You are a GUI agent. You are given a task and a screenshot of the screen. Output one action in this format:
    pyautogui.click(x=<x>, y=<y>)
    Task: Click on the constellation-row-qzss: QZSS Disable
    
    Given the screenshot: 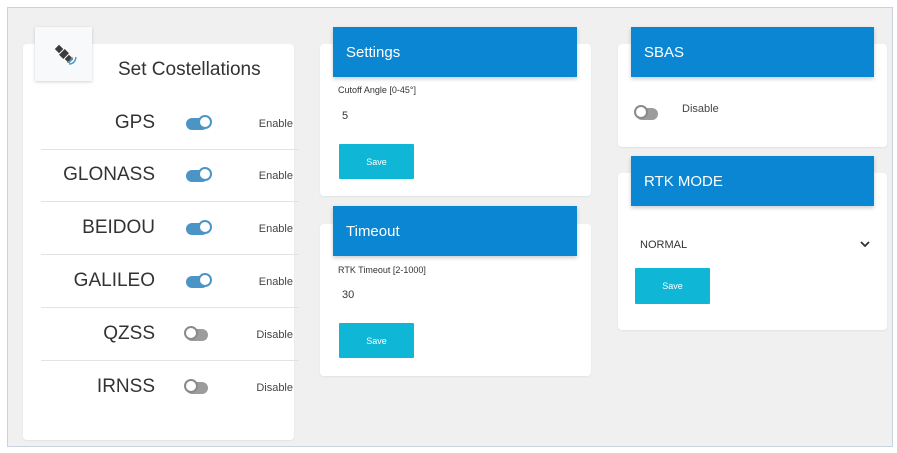 What is the action you would take?
    pyautogui.click(x=170, y=335)
    